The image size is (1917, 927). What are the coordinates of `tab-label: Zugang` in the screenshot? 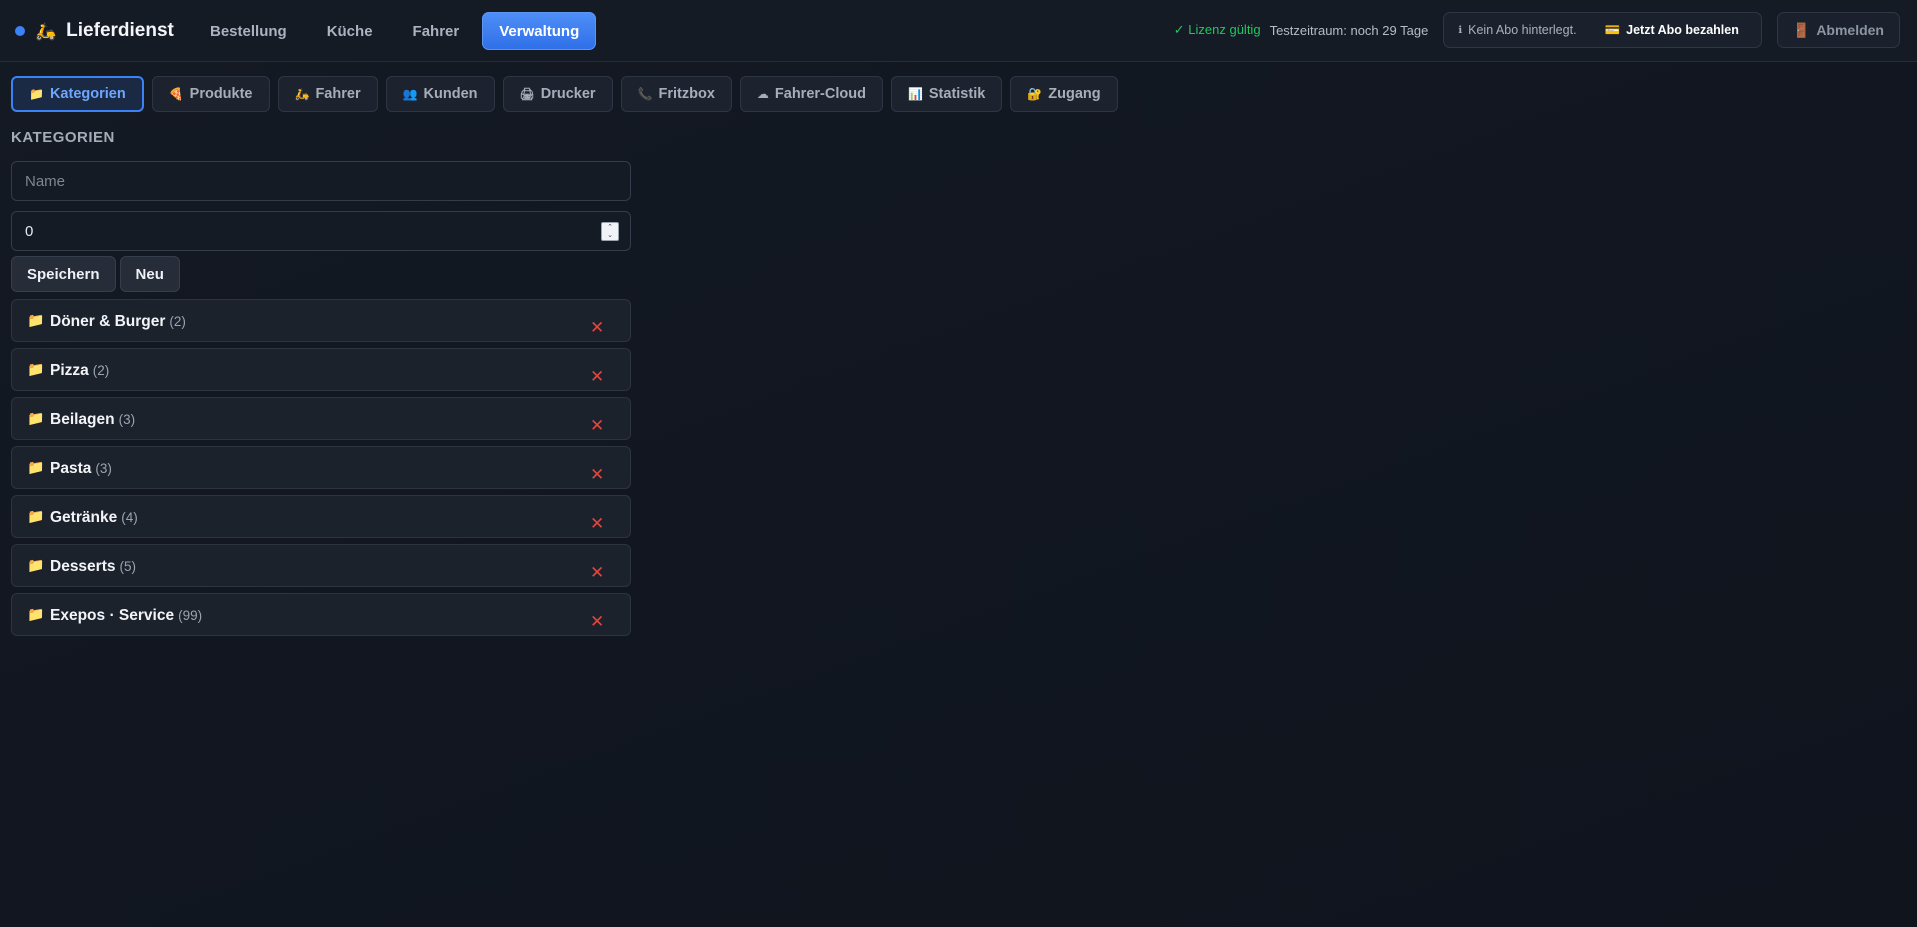 It's located at (1074, 94).